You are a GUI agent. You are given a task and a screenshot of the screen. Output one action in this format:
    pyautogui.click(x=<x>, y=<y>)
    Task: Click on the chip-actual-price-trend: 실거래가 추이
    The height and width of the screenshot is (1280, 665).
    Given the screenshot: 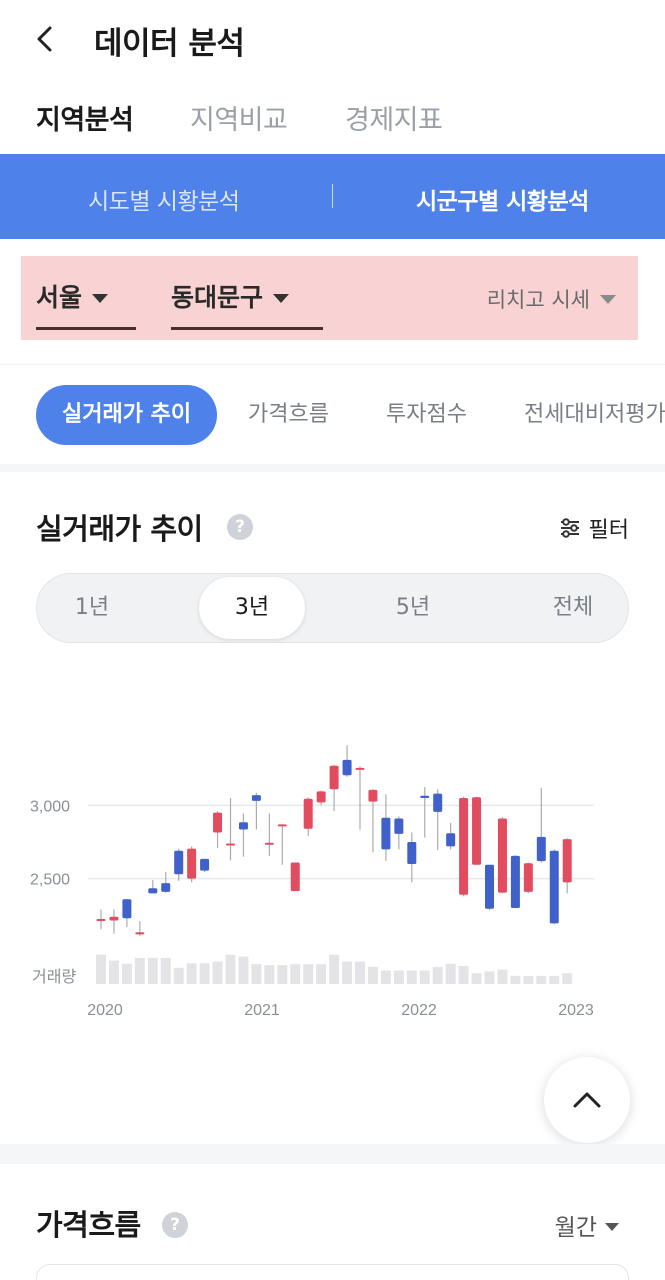 What is the action you would take?
    pyautogui.click(x=127, y=415)
    